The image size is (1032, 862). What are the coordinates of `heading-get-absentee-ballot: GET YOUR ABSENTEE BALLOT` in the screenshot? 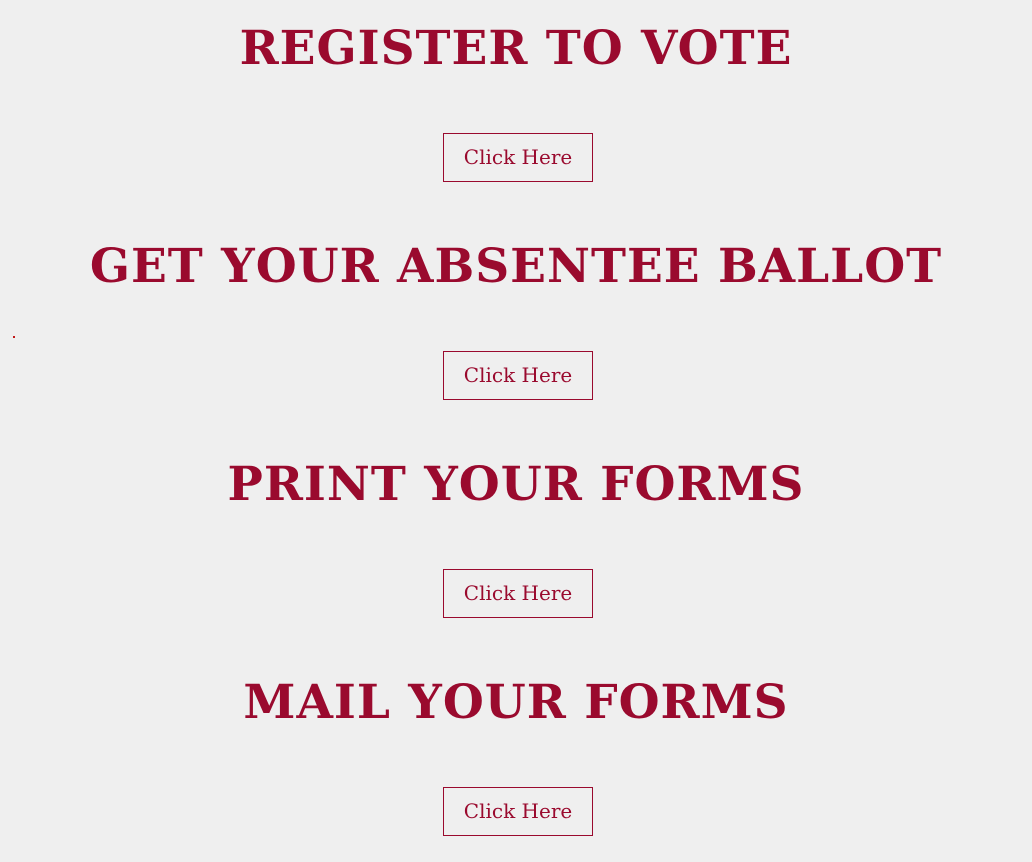 It's located at (516, 266).